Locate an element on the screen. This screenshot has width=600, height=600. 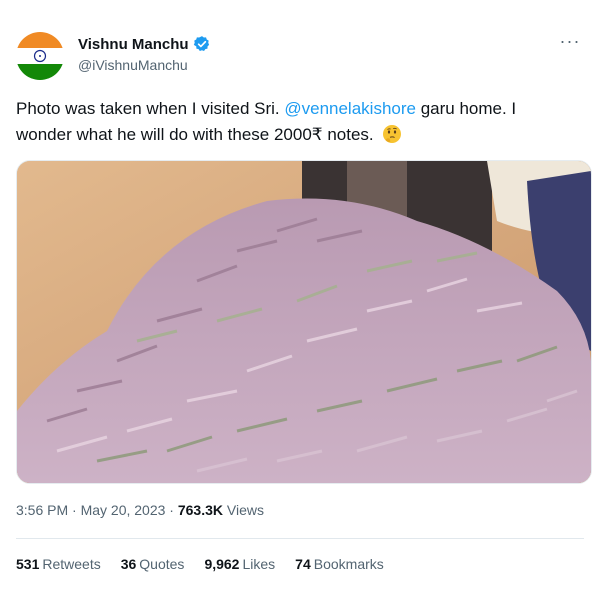
quotes-label: Quotes is located at coordinates (162, 564).